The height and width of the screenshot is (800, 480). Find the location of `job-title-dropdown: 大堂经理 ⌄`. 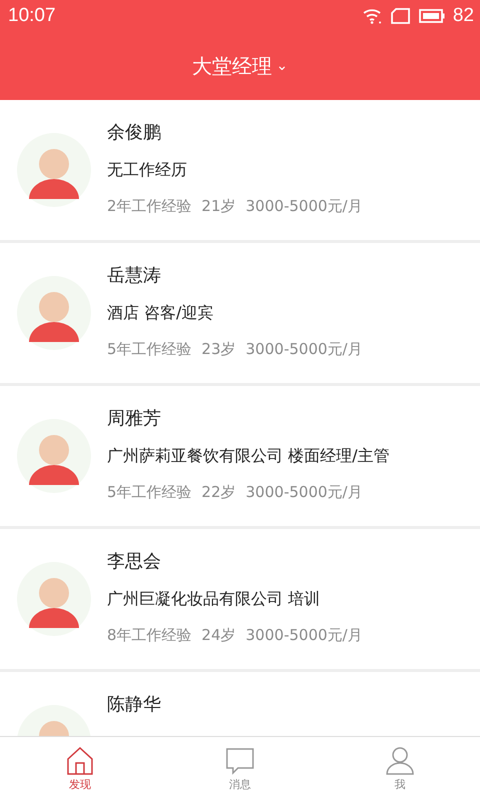

job-title-dropdown: 大堂经理 ⌄ is located at coordinates (240, 66).